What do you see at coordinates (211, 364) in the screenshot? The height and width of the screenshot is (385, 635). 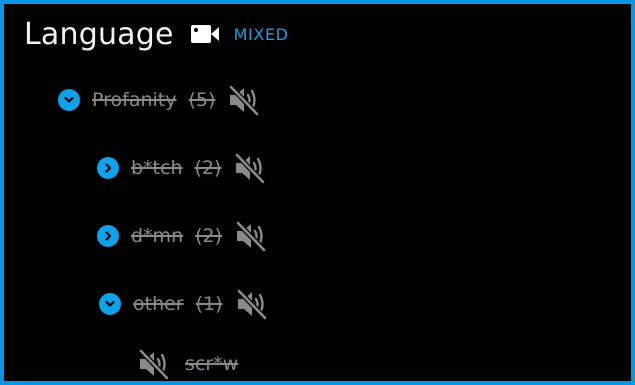 I see `tree-item-label: scr*w` at bounding box center [211, 364].